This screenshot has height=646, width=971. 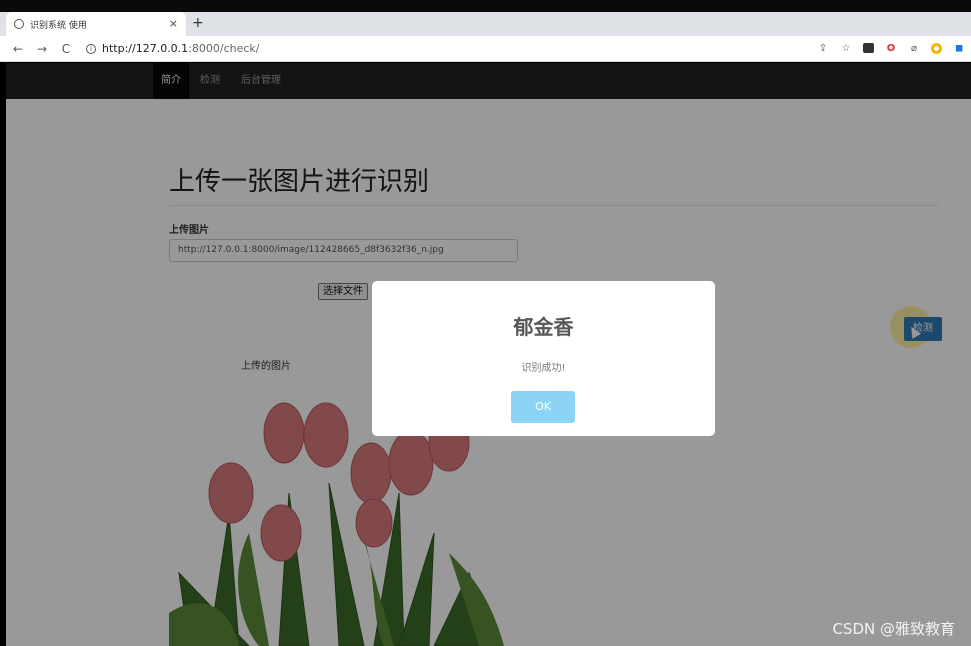 What do you see at coordinates (18, 49) in the screenshot?
I see `back-icon: ←` at bounding box center [18, 49].